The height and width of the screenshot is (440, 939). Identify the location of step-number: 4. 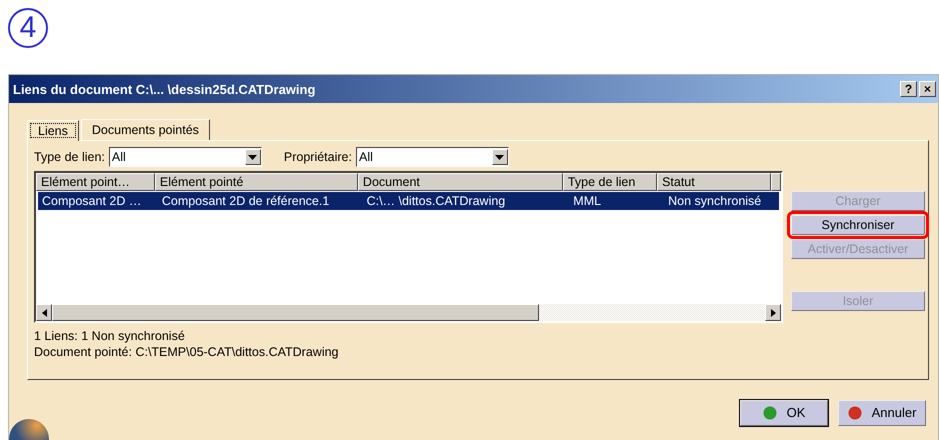
(28, 28).